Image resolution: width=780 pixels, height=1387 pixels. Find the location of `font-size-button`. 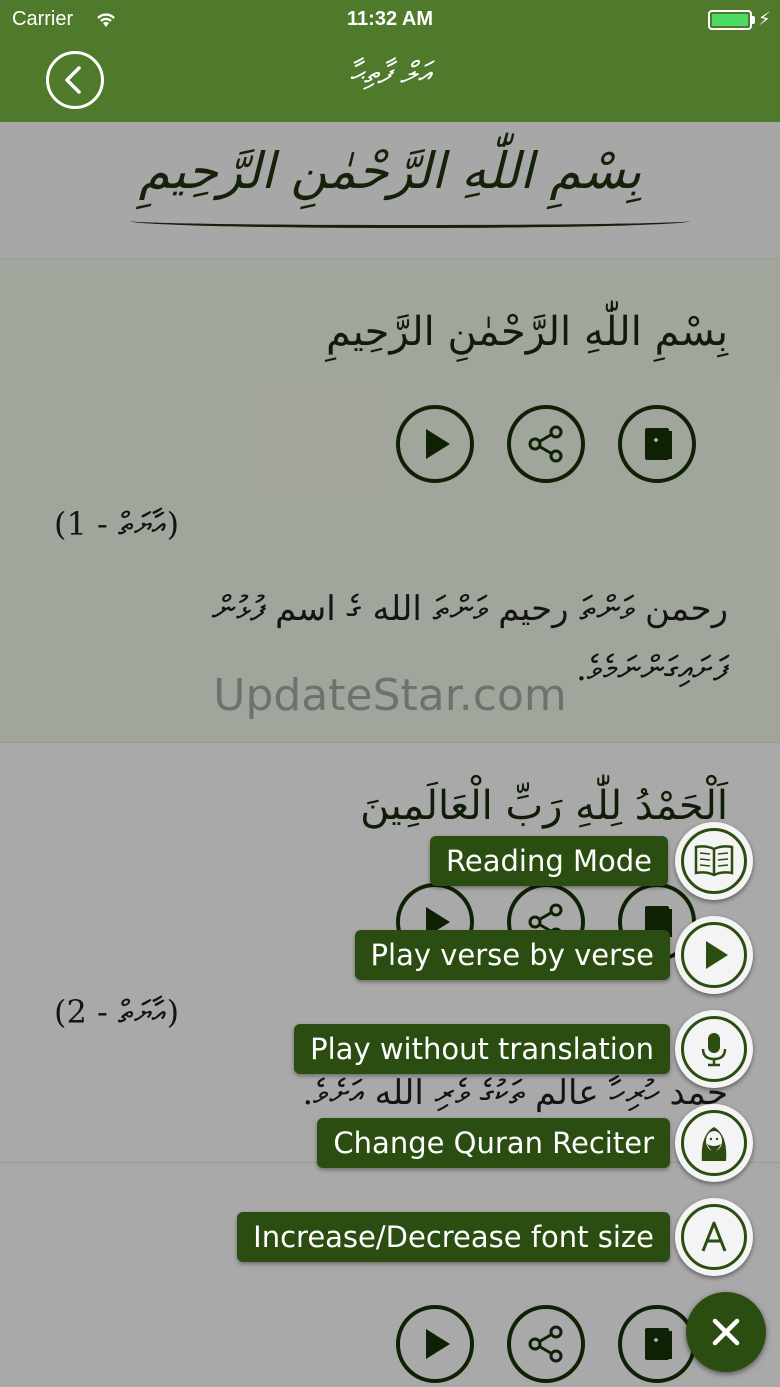

font-size-button is located at coordinates (714, 1237).